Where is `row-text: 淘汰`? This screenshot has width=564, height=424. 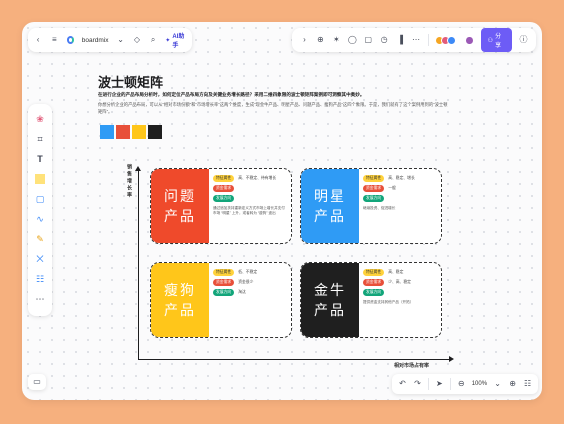
row-text: 淘汰 is located at coordinates (242, 292).